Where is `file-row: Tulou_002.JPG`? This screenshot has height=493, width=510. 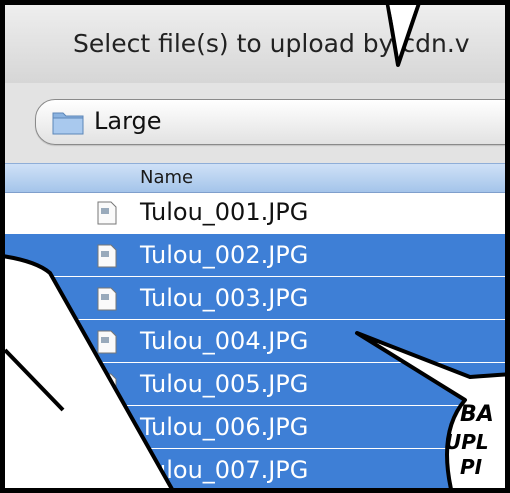
file-row: Tulou_002.JPG is located at coordinates (255, 255).